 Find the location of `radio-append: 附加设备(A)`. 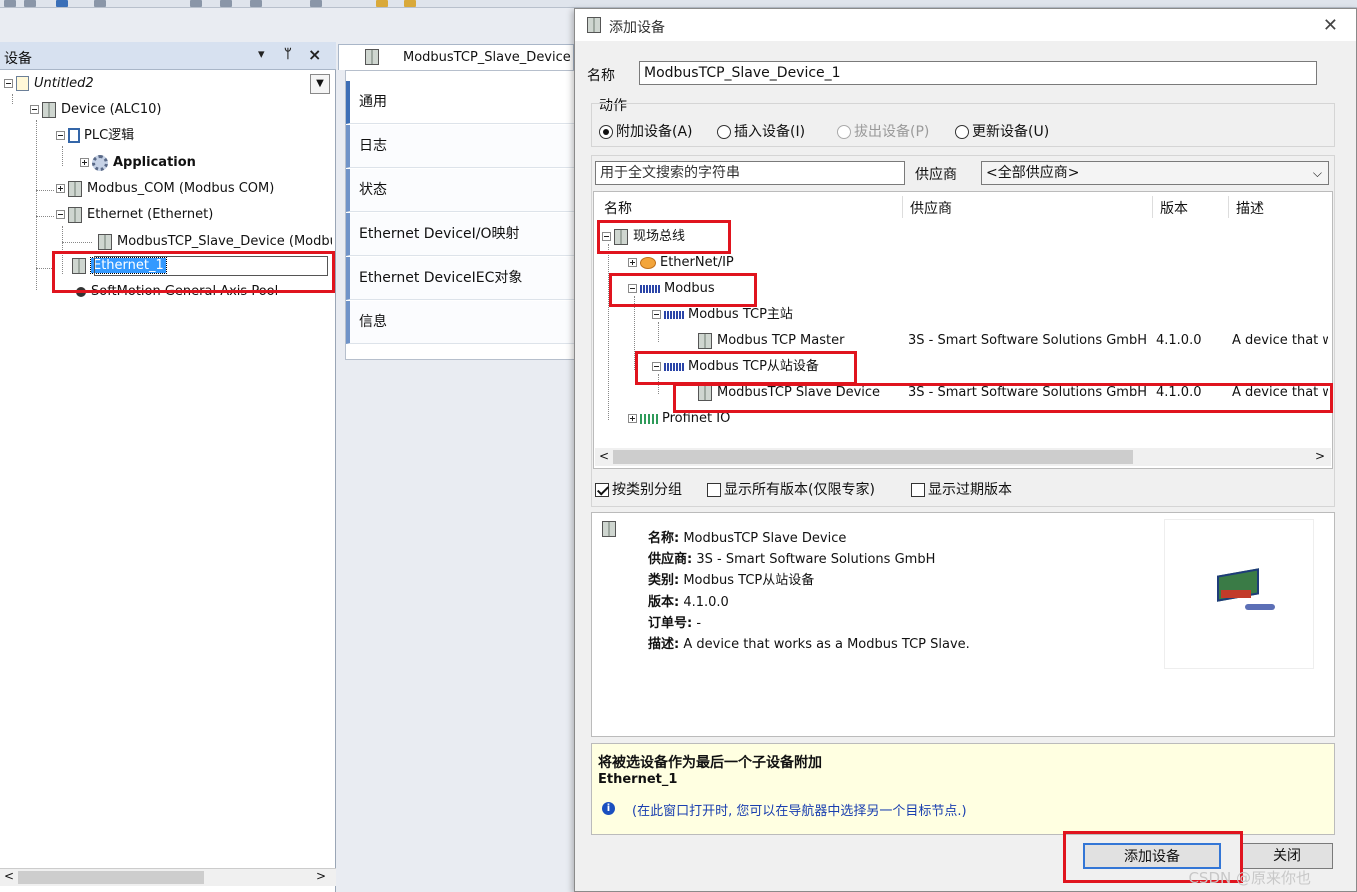

radio-append: 附加设备(A) is located at coordinates (646, 131).